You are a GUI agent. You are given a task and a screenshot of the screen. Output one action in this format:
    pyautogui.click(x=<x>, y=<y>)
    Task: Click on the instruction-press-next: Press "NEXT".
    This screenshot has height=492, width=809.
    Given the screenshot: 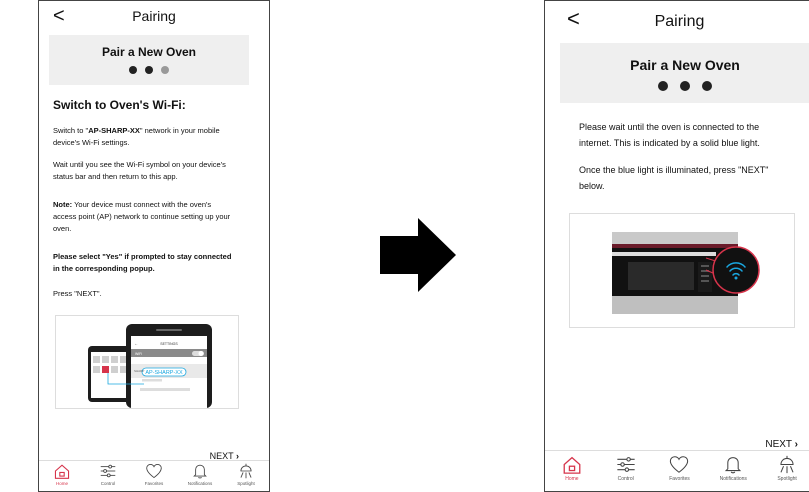 What is the action you would take?
    pyautogui.click(x=77, y=293)
    